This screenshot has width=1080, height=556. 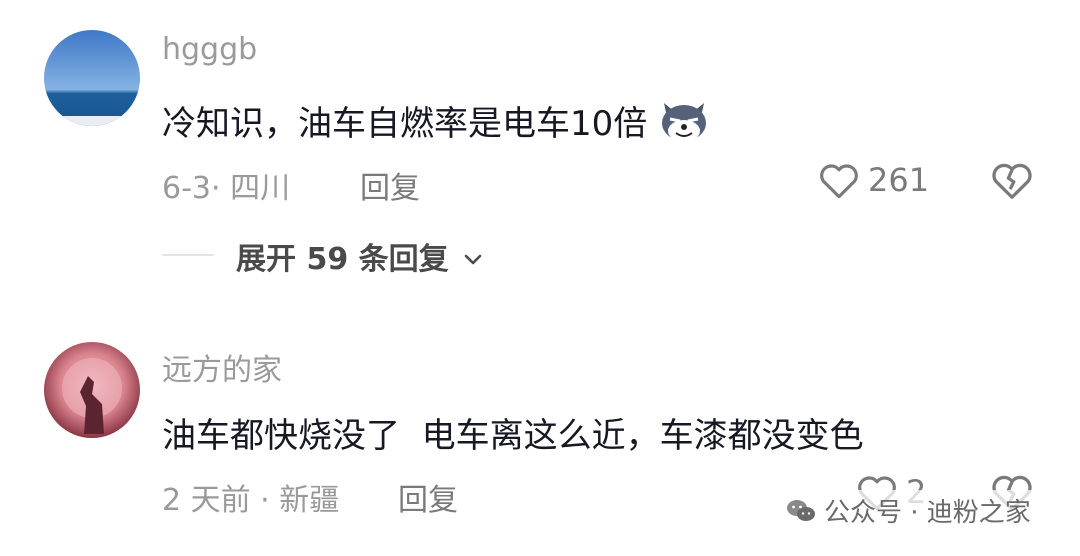 I want to click on expand-replies-button: 展开 59 条回复, so click(x=359, y=256).